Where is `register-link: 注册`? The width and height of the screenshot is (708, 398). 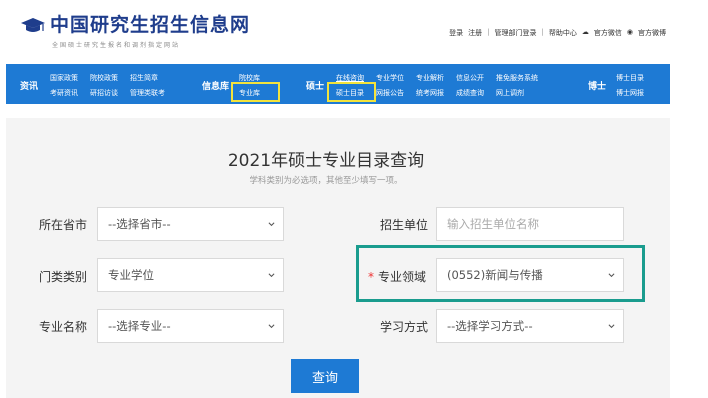 register-link: 注册 is located at coordinates (475, 33).